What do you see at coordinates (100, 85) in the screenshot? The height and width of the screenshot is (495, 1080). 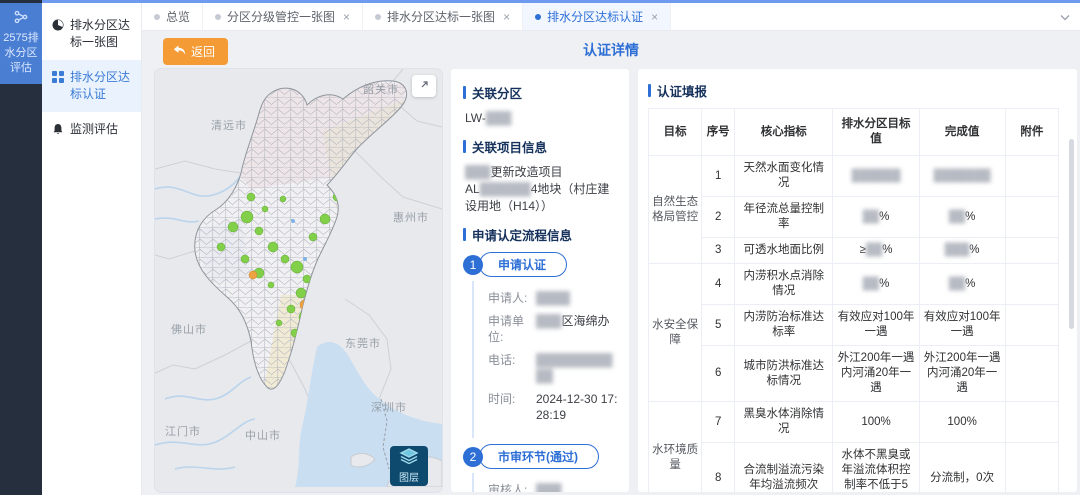 I see `sidebar-item-label: 排水分区达标认证` at bounding box center [100, 85].